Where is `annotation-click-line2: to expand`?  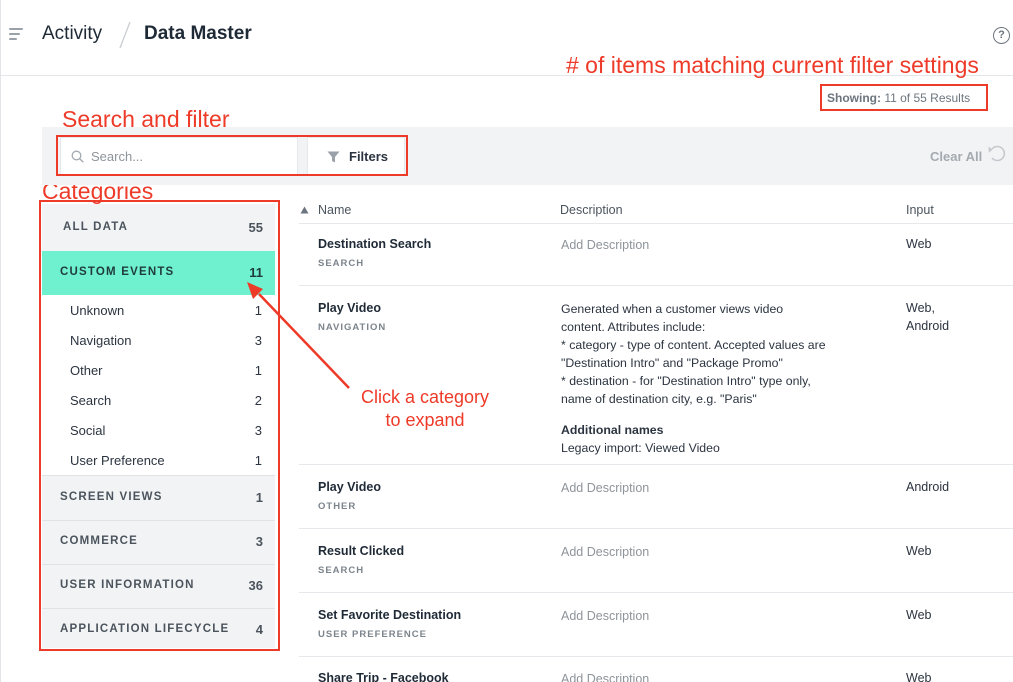 annotation-click-line2: to expand is located at coordinates (425, 420).